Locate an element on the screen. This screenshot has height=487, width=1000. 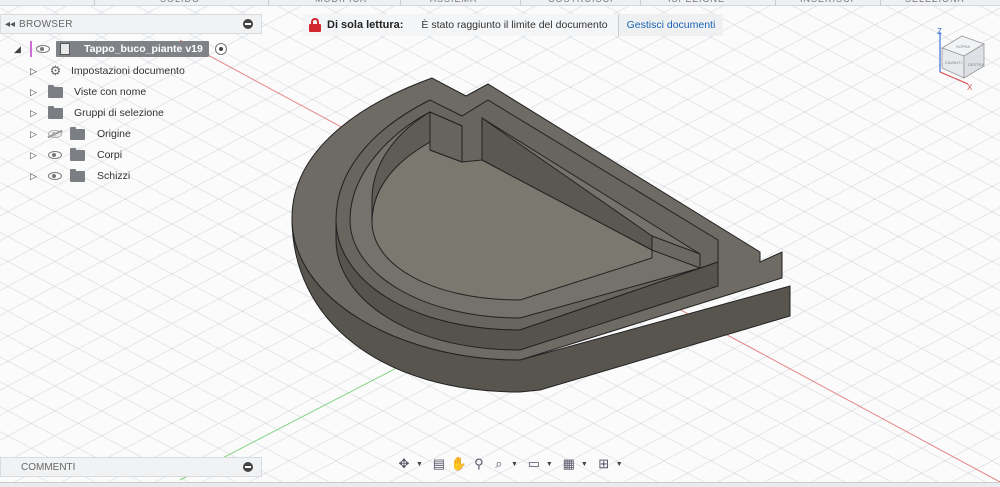
tree-item-document-settings: ▷ ⚙ Impostazioni documento is located at coordinates (107, 71).